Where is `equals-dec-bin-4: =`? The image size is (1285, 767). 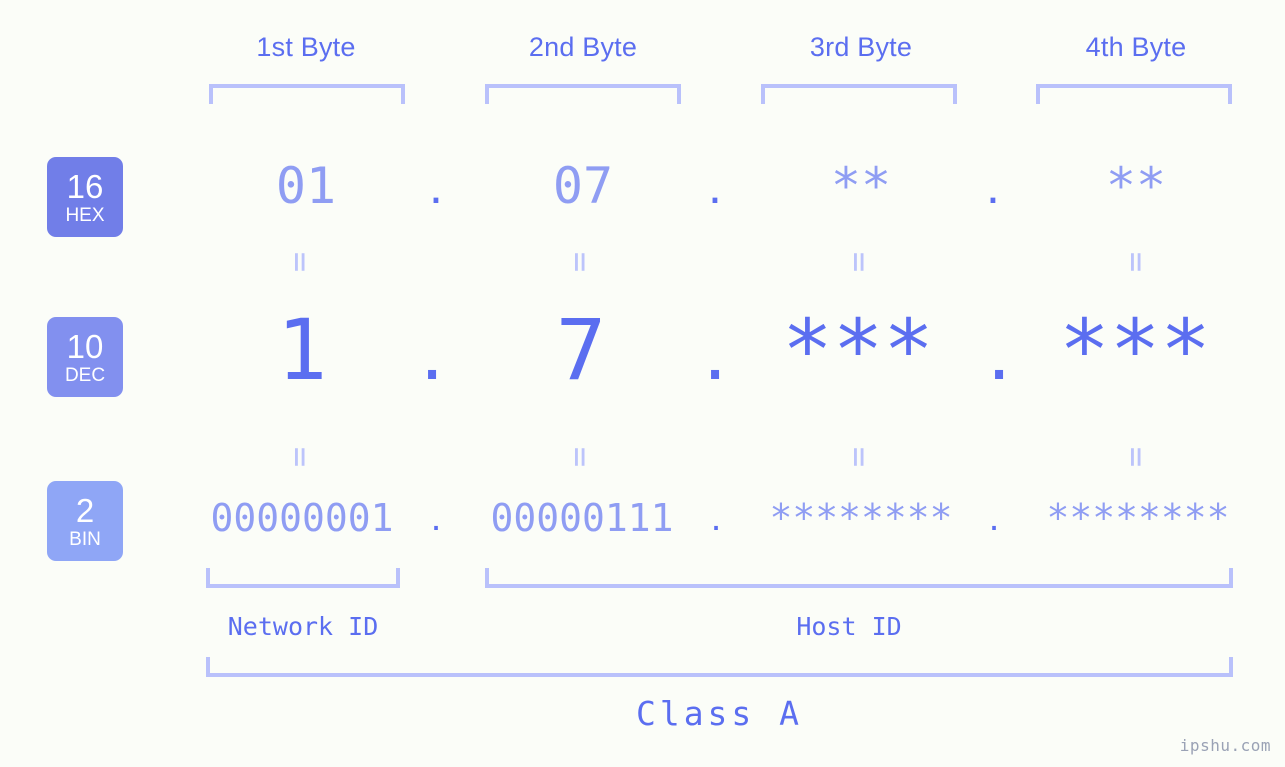
equals-dec-bin-4: = is located at coordinates (1136, 457).